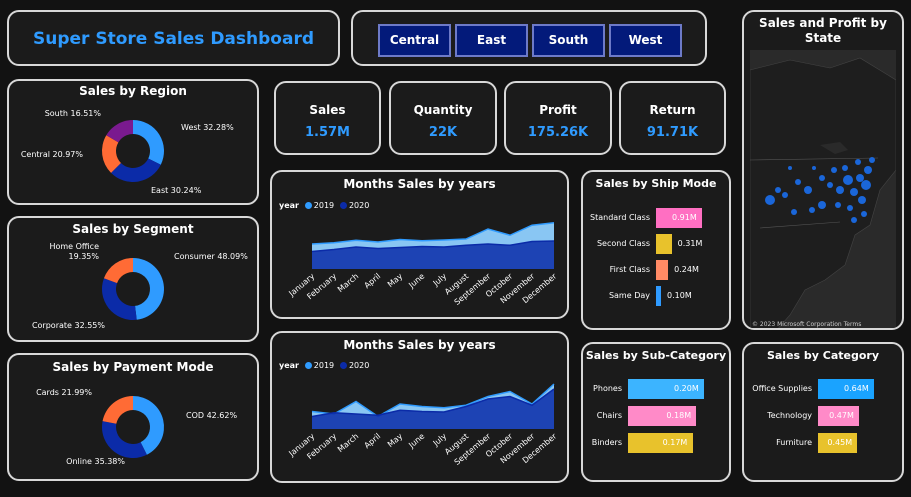 The height and width of the screenshot is (497, 911). Describe the element at coordinates (672, 110) in the screenshot. I see `kpi-title: Return` at that location.